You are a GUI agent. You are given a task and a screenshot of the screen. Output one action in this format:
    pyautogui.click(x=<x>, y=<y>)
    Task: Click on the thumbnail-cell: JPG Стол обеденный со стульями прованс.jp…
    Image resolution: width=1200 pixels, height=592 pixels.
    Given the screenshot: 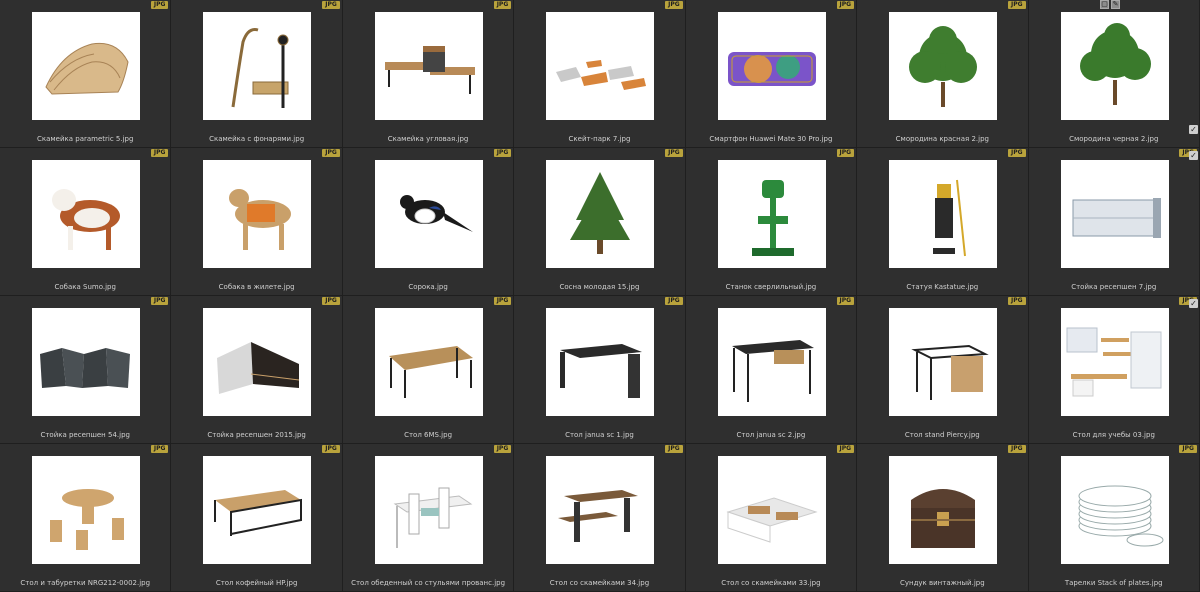 What is the action you would take?
    pyautogui.click(x=428, y=518)
    